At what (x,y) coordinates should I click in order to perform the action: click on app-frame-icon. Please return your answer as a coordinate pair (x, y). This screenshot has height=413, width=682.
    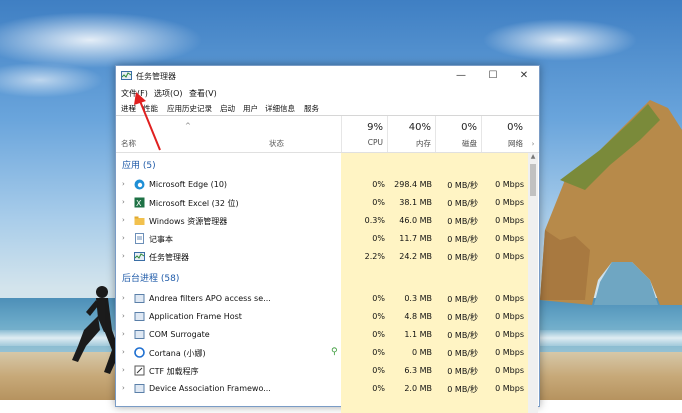
    Looking at the image, I should click on (139, 316).